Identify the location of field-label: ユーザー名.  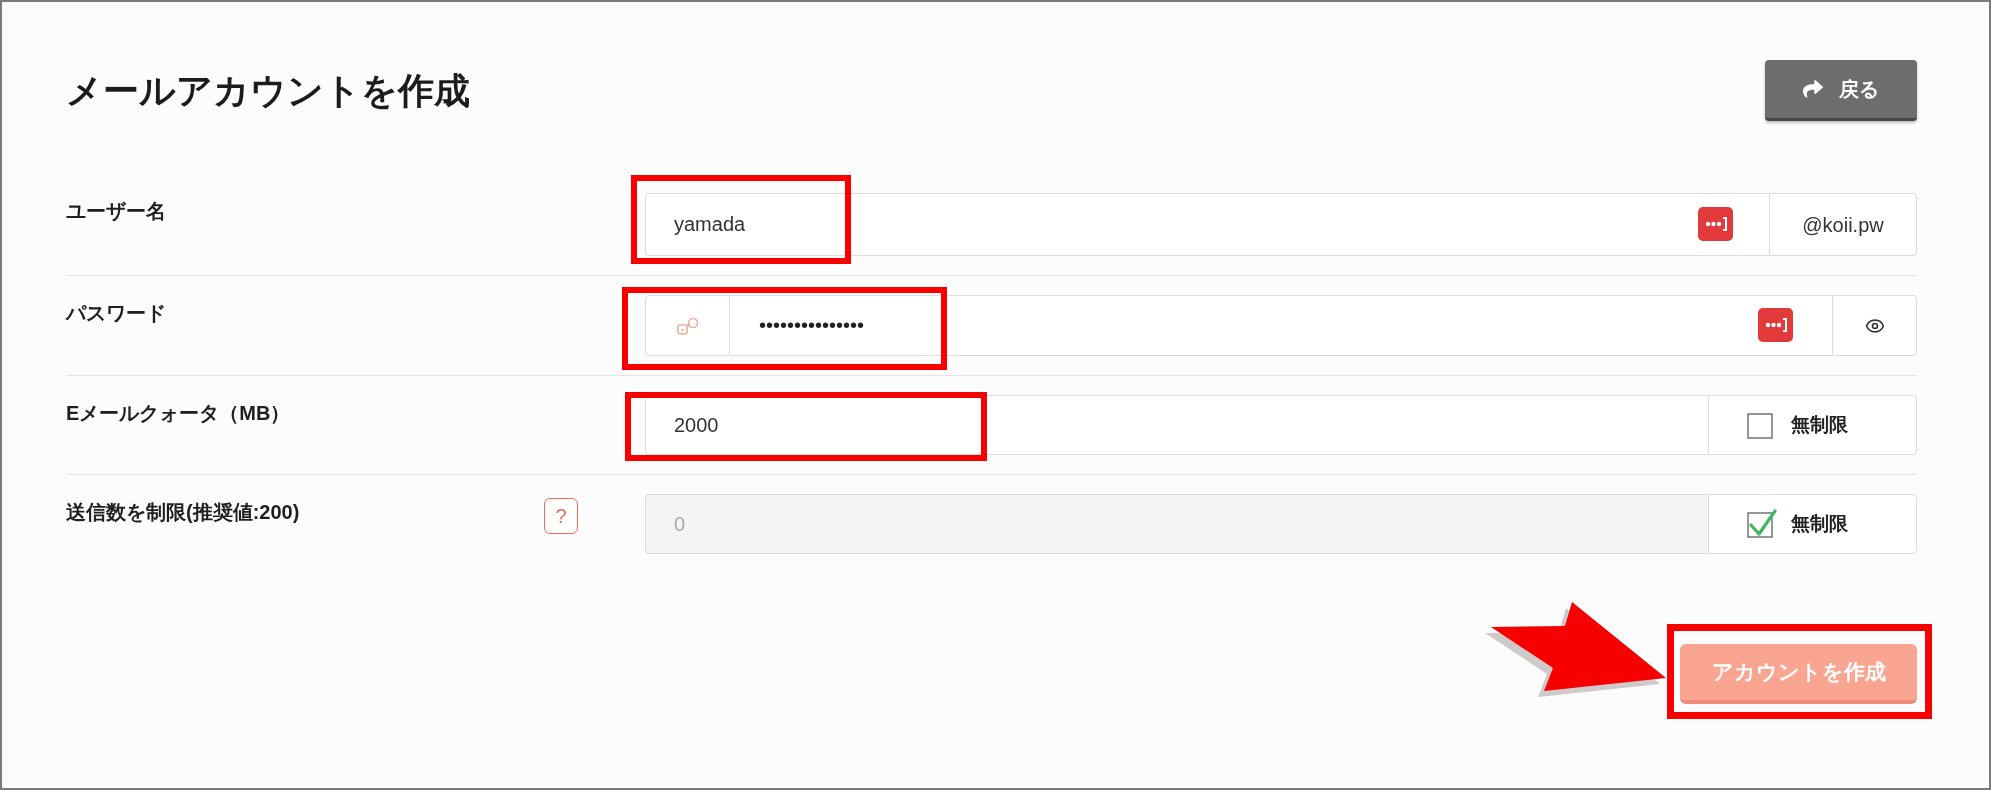
(116, 211).